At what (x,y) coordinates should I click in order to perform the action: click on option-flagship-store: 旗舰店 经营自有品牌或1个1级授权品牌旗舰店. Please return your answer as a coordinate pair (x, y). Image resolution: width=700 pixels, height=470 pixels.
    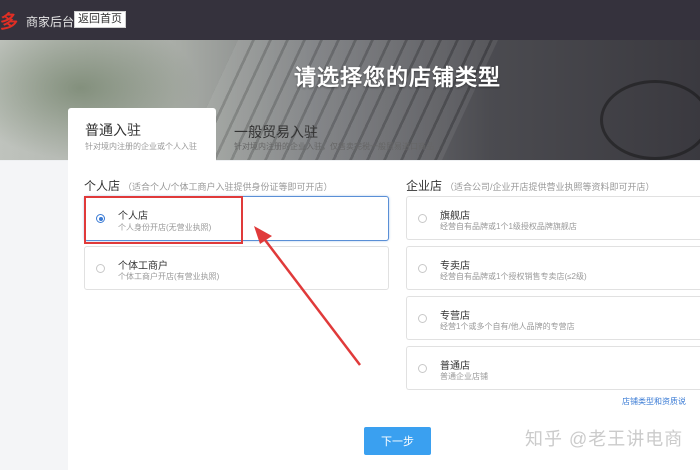
    Looking at the image, I should click on (553, 218).